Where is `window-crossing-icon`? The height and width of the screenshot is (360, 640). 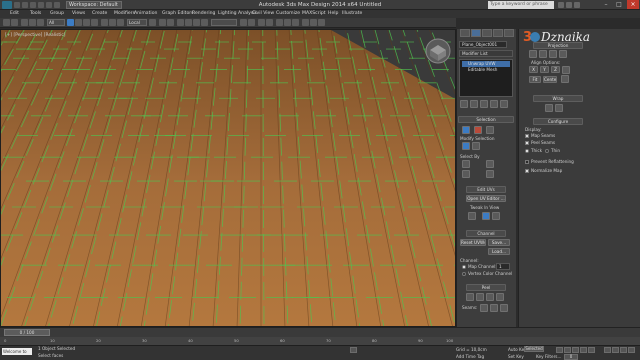 window-crossing-icon is located at coordinates (94, 22).